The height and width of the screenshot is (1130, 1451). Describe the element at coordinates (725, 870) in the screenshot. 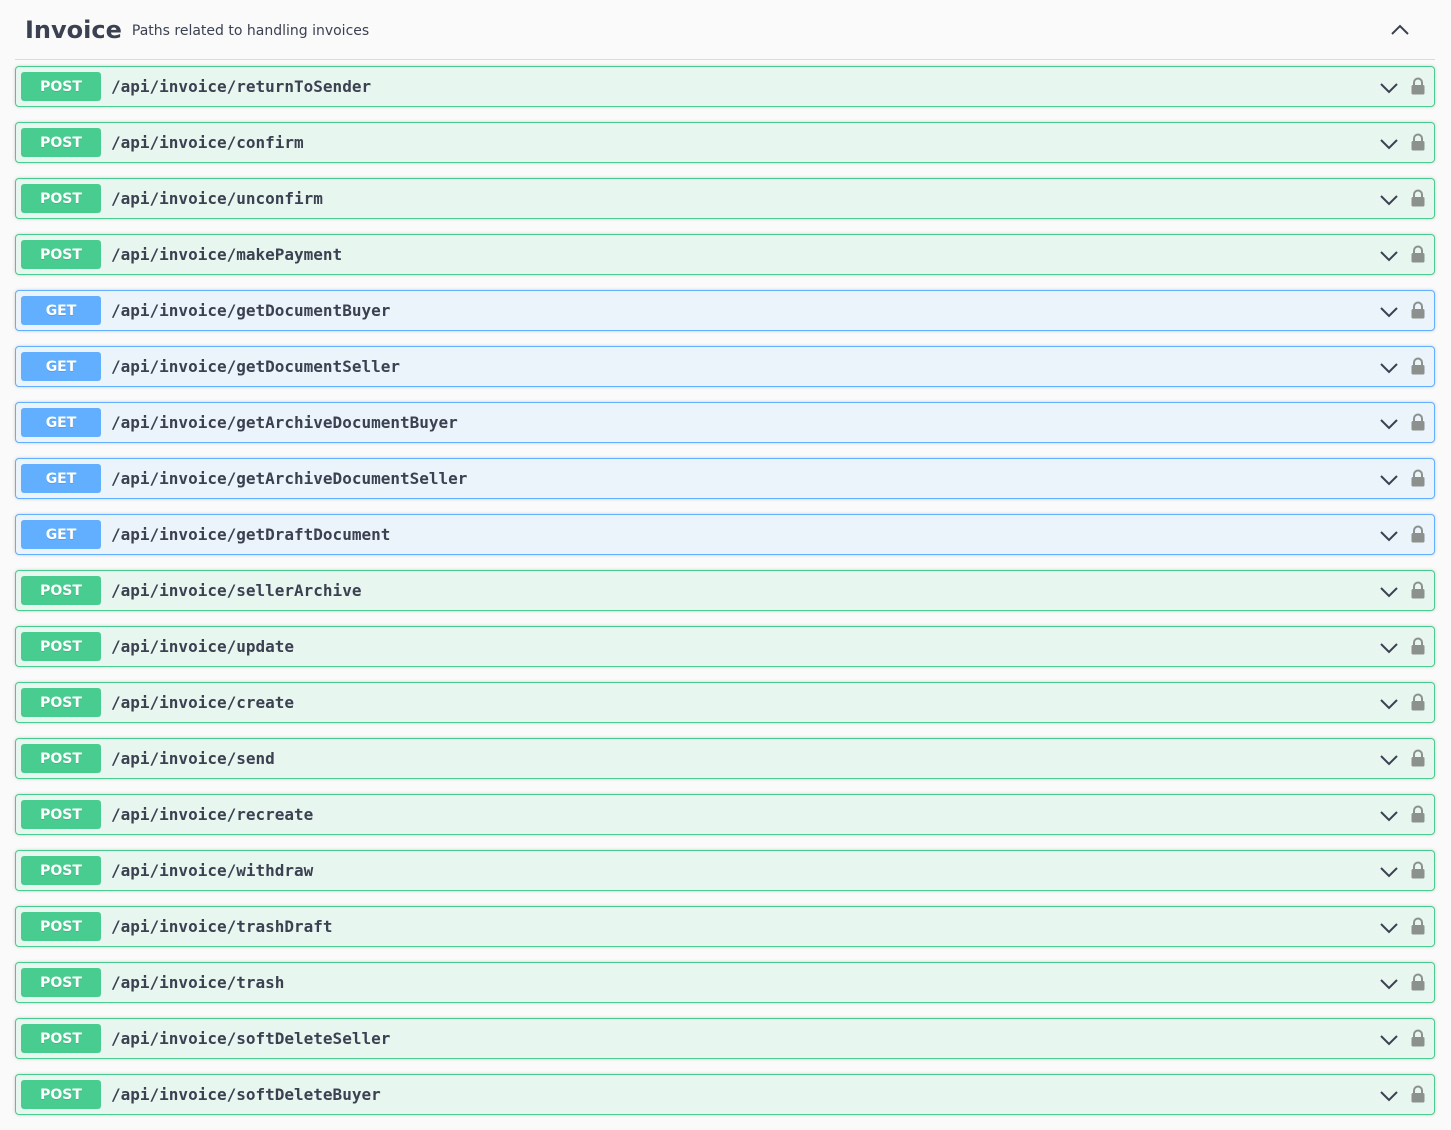

I see `operation-row-withdraw: POST /api/invoice/withdraw` at that location.